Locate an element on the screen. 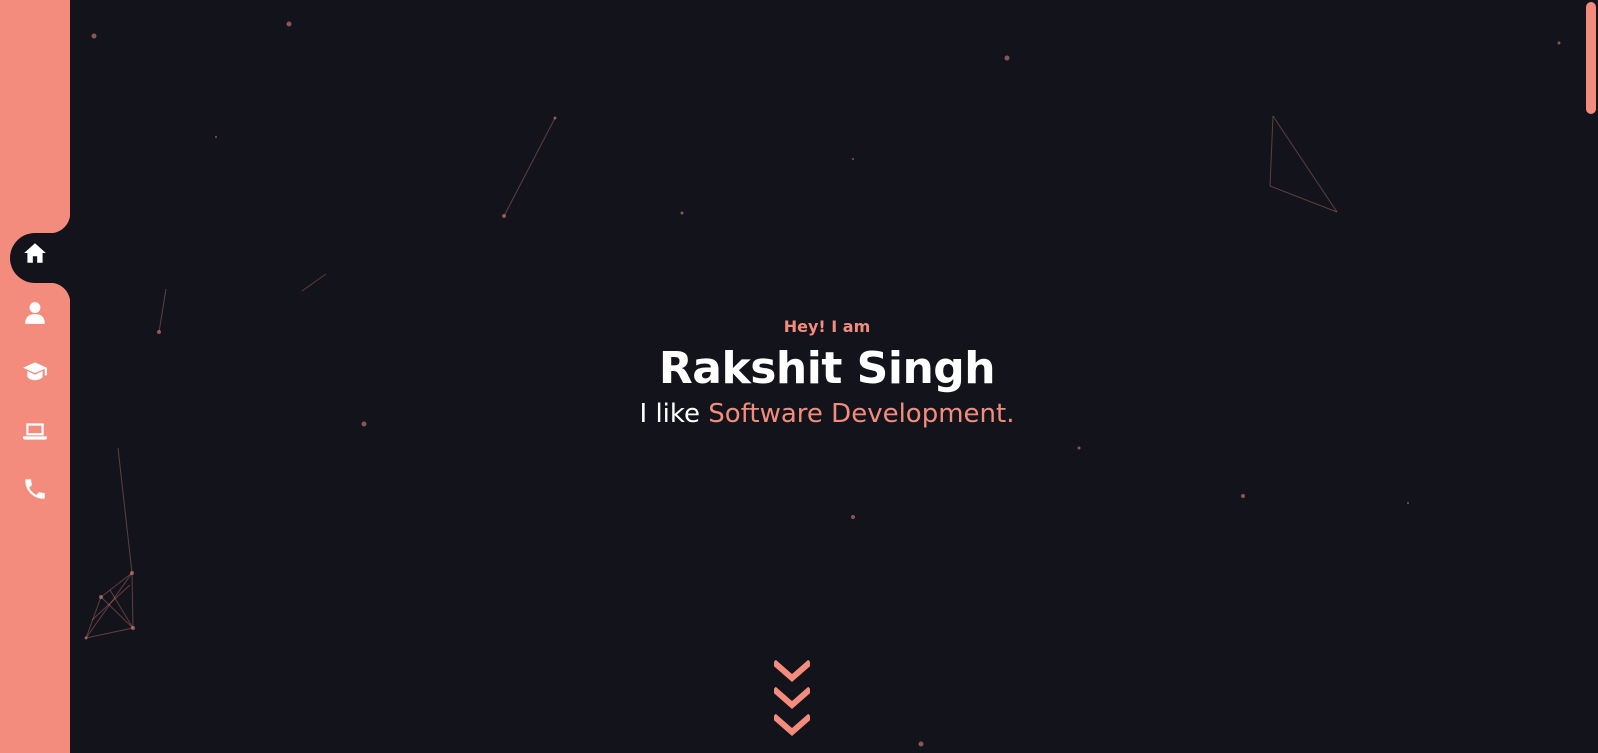 The width and height of the screenshot is (1598, 753). hero-tagline: I like Software Development. is located at coordinates (827, 414).